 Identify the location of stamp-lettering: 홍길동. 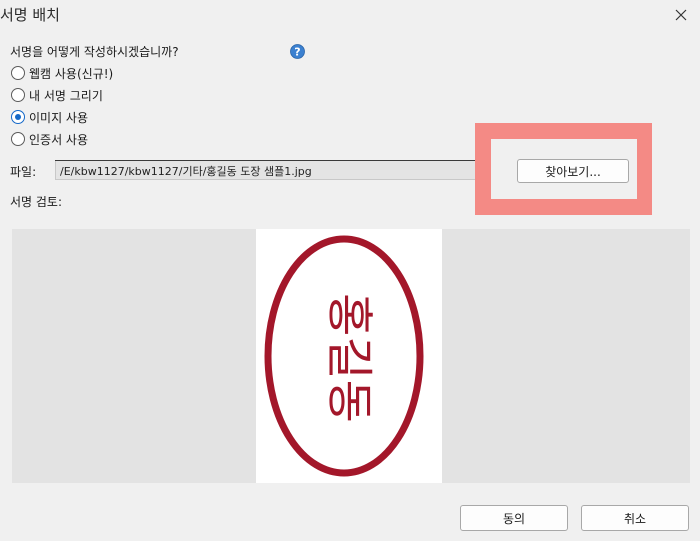
(348, 358).